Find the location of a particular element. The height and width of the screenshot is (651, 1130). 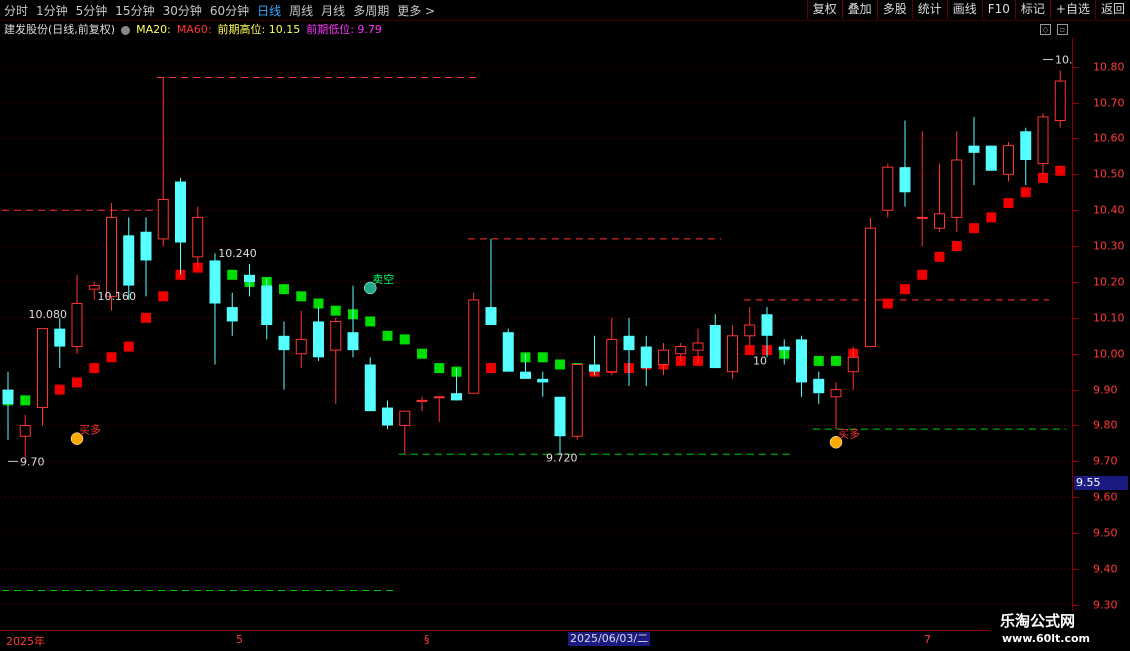

axis-label: 10.70 is located at coordinates (1109, 103).